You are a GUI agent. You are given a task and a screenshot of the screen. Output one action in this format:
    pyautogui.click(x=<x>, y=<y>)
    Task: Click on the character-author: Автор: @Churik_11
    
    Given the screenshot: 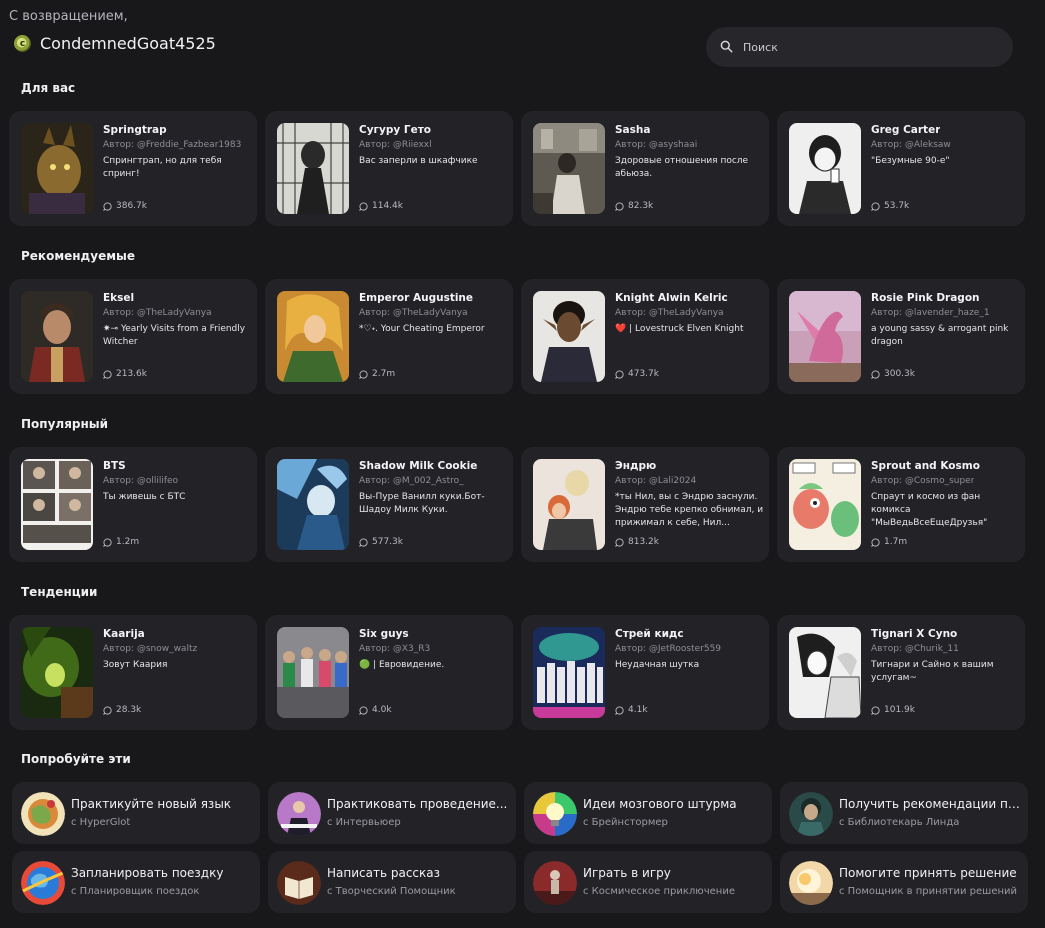 What is the action you would take?
    pyautogui.click(x=915, y=649)
    